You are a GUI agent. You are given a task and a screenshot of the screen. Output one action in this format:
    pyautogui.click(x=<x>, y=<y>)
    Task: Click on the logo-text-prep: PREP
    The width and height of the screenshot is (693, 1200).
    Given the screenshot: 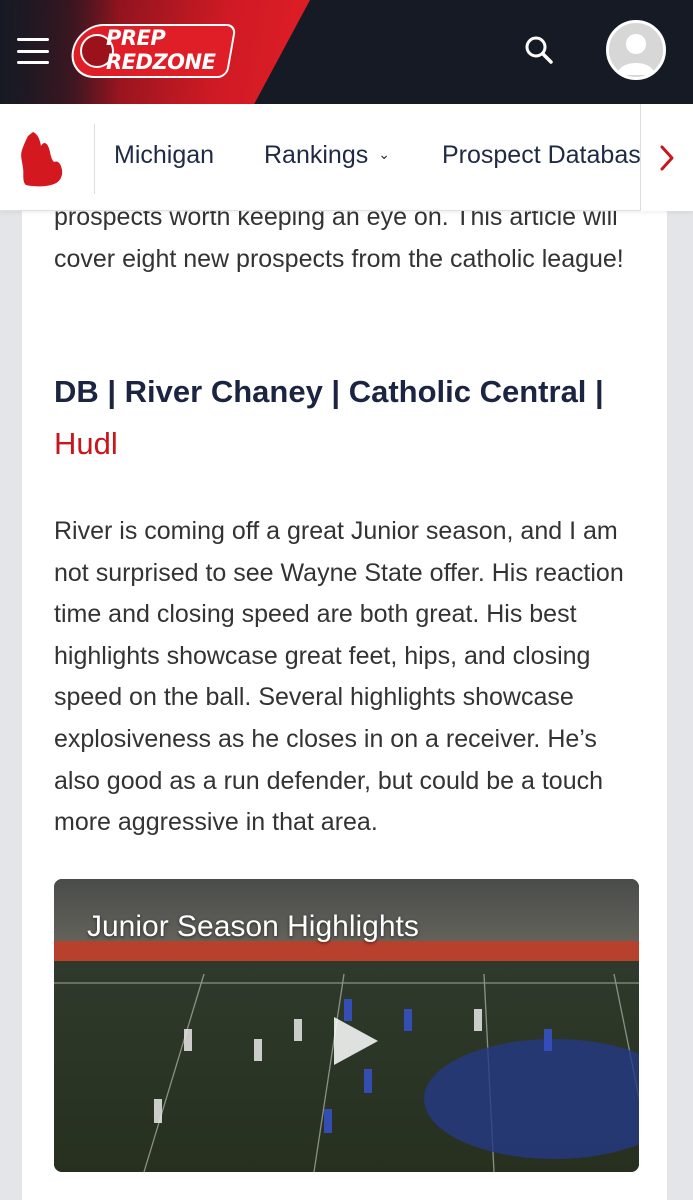 What is the action you would take?
    pyautogui.click(x=136, y=38)
    